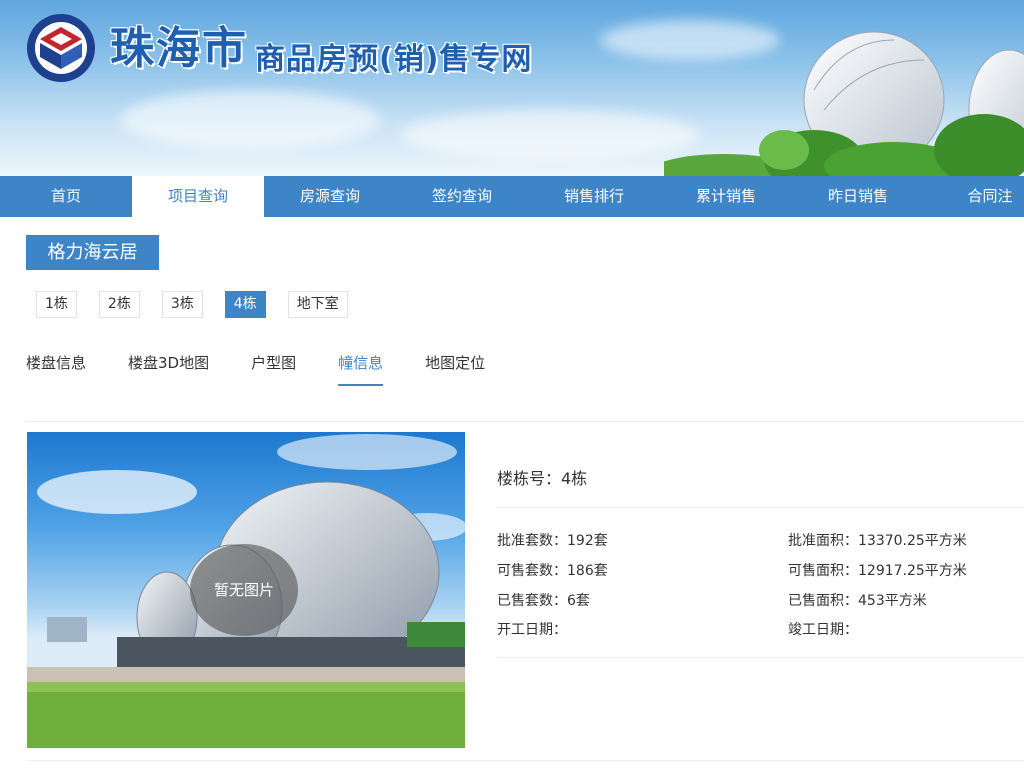 The image size is (1024, 770). Describe the element at coordinates (179, 48) in the screenshot. I see `site-title-main: 珠海市` at that location.